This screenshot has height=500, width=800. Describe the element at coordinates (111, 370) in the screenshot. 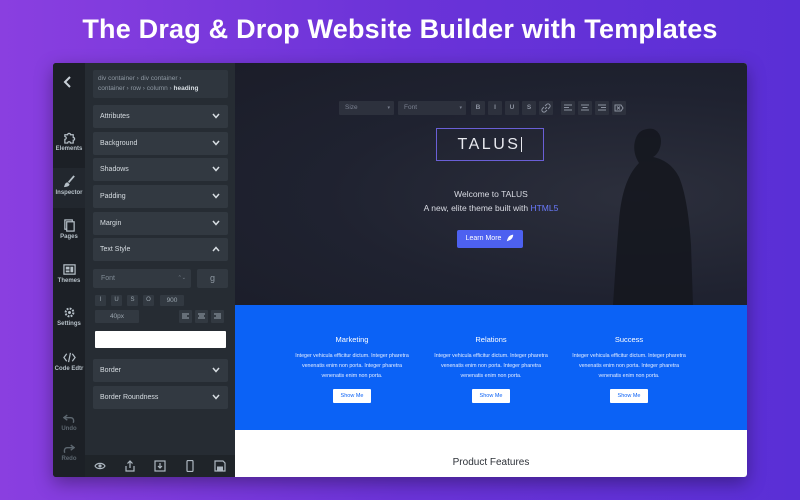

I see `section-border-label: Border` at that location.